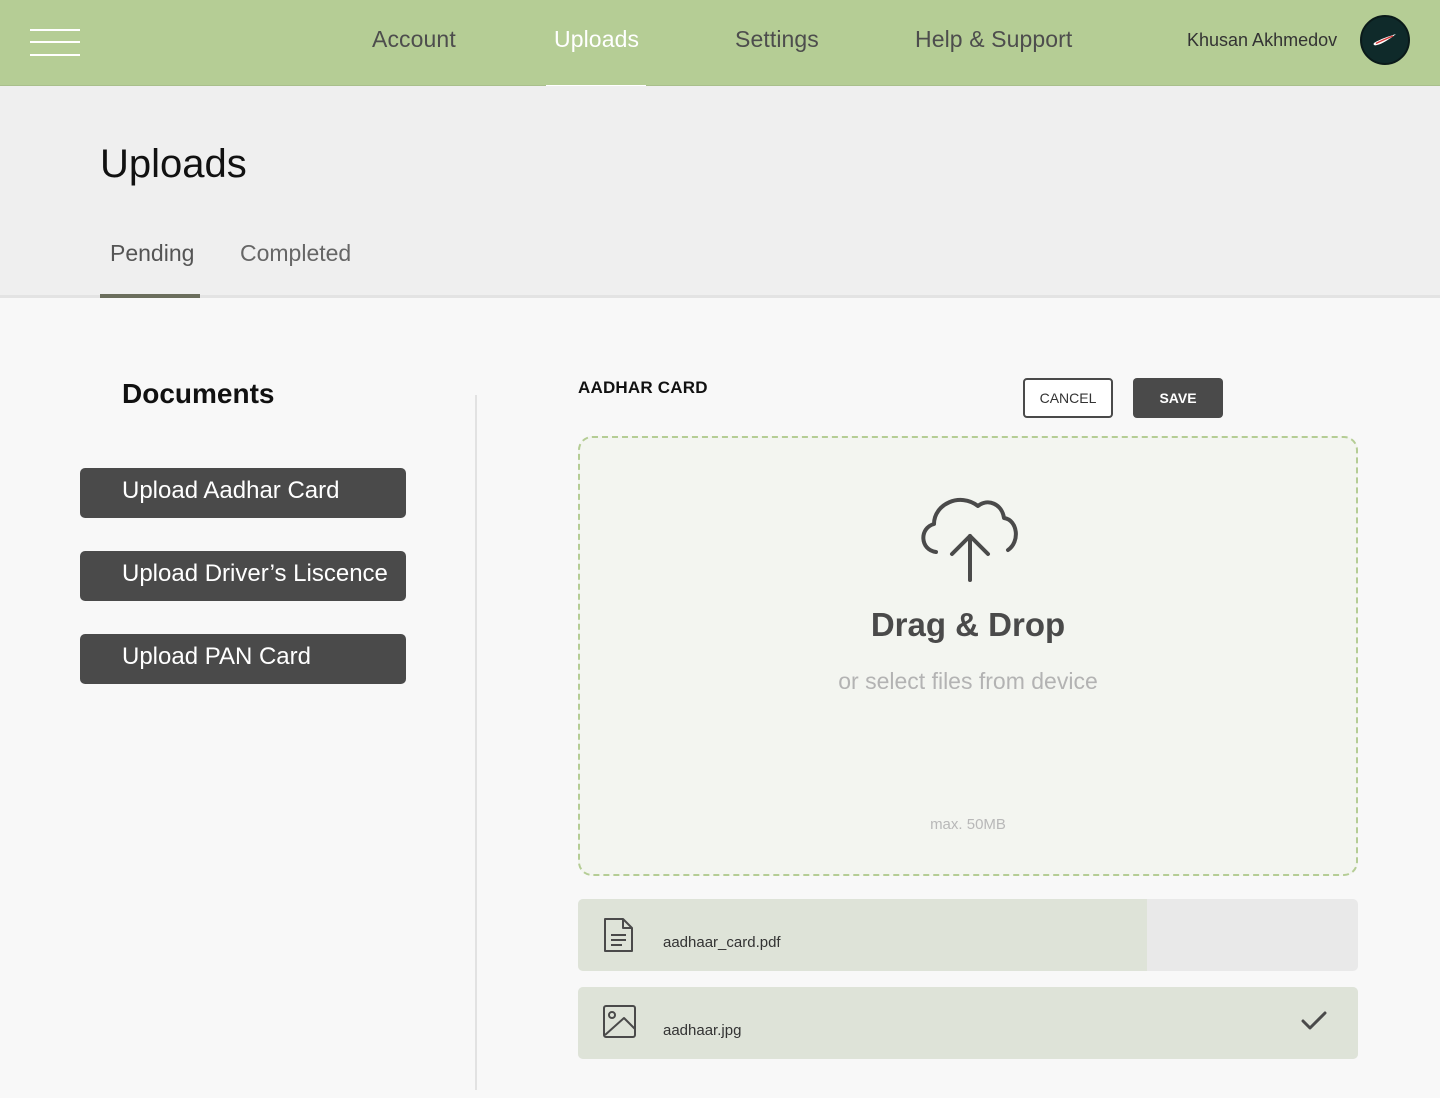  What do you see at coordinates (968, 624) in the screenshot?
I see `dropzone-title: Drag & Drop` at bounding box center [968, 624].